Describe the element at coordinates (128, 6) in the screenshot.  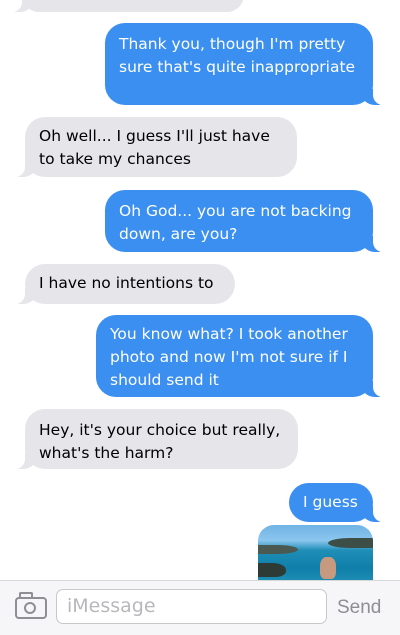
I see `message-bubble-incoming` at that location.